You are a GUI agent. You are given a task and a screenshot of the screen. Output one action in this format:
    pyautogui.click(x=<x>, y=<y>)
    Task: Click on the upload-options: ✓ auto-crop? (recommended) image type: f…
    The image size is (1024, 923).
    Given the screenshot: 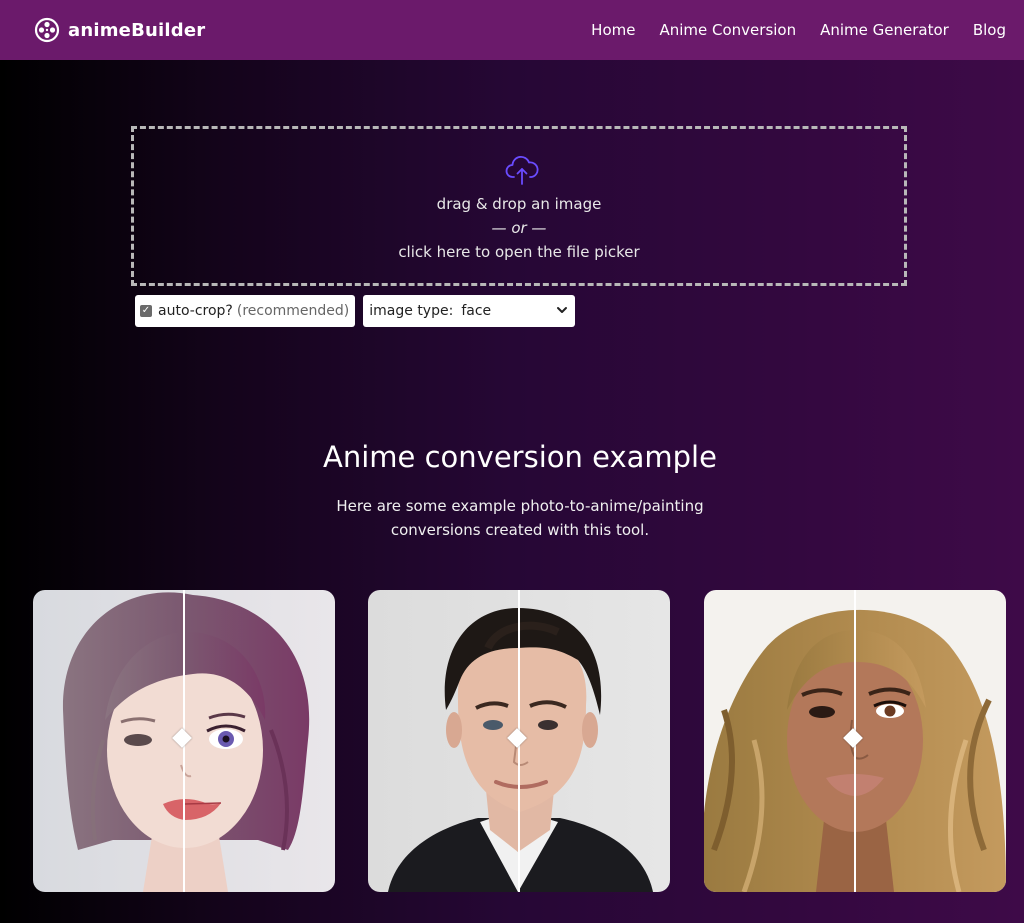 What is the action you would take?
    pyautogui.click(x=355, y=311)
    